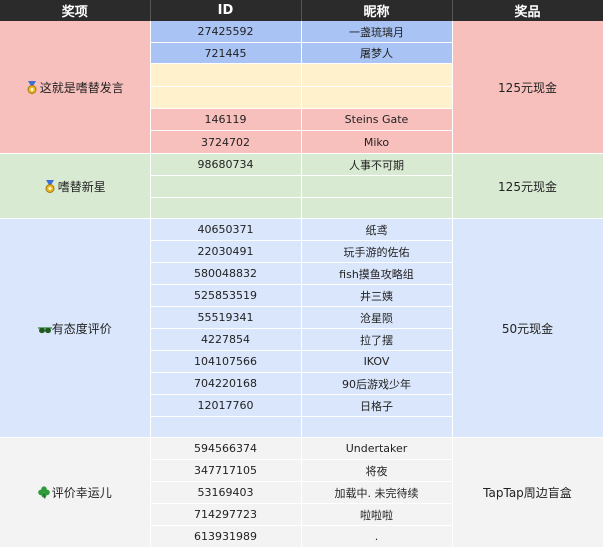 The image size is (603, 548). Describe the element at coordinates (226, 229) in the screenshot. I see `user-id-cell: 40650371` at that location.